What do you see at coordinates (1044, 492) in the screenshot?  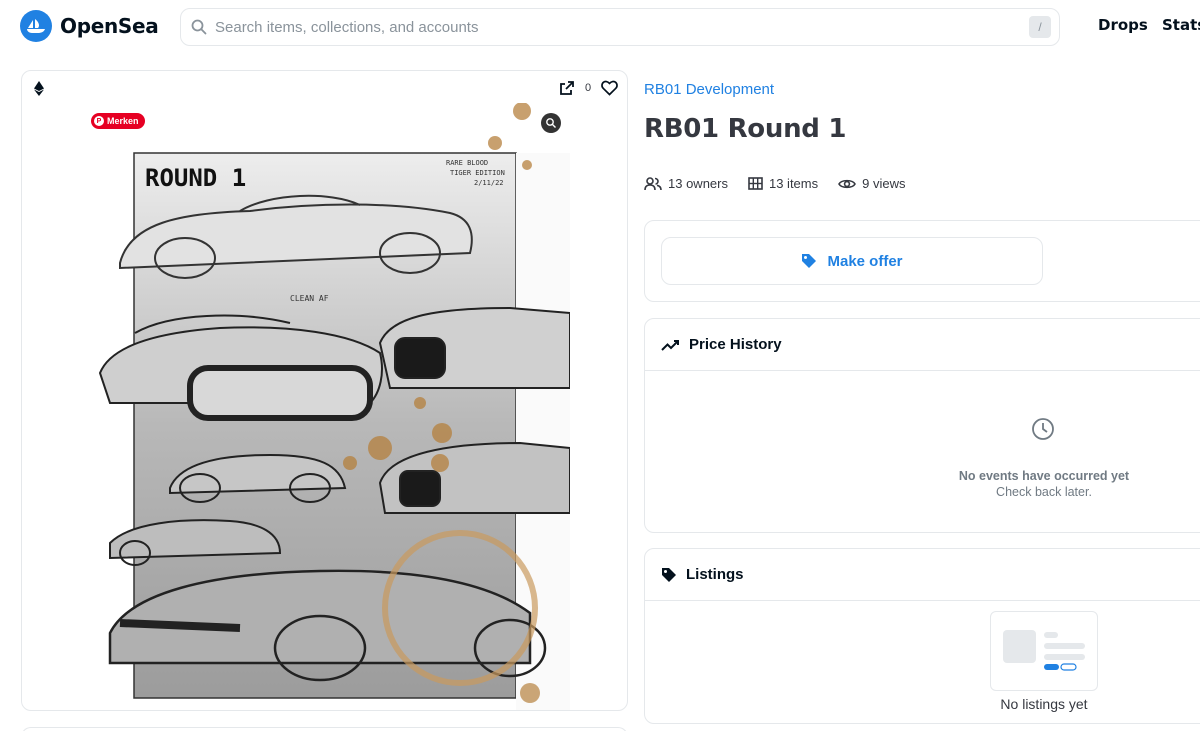 I see `no-events-subtitle: Check back later.` at bounding box center [1044, 492].